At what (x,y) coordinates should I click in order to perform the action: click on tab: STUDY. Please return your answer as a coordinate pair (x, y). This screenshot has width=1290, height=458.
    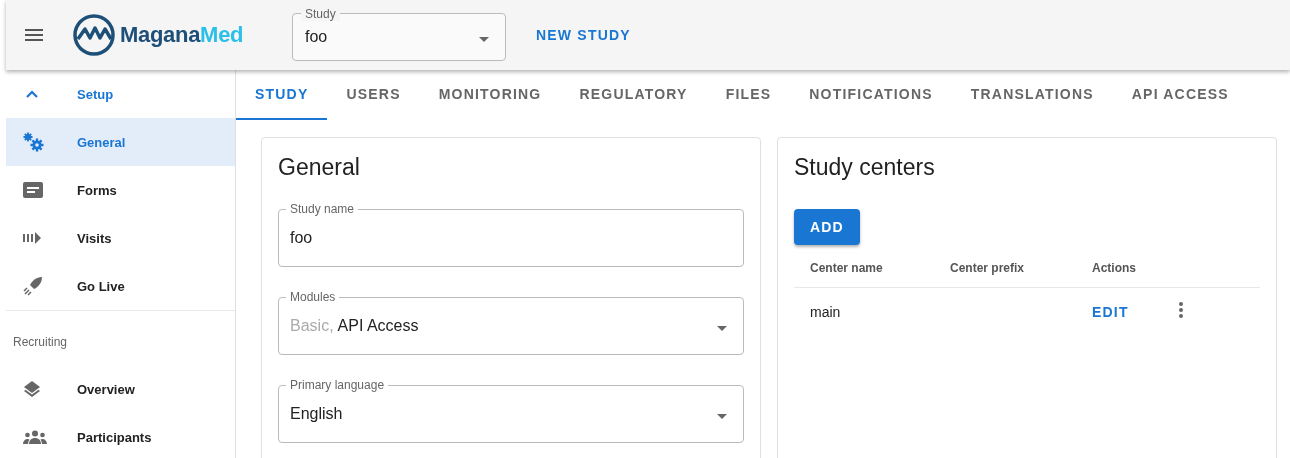
    Looking at the image, I should click on (282, 95).